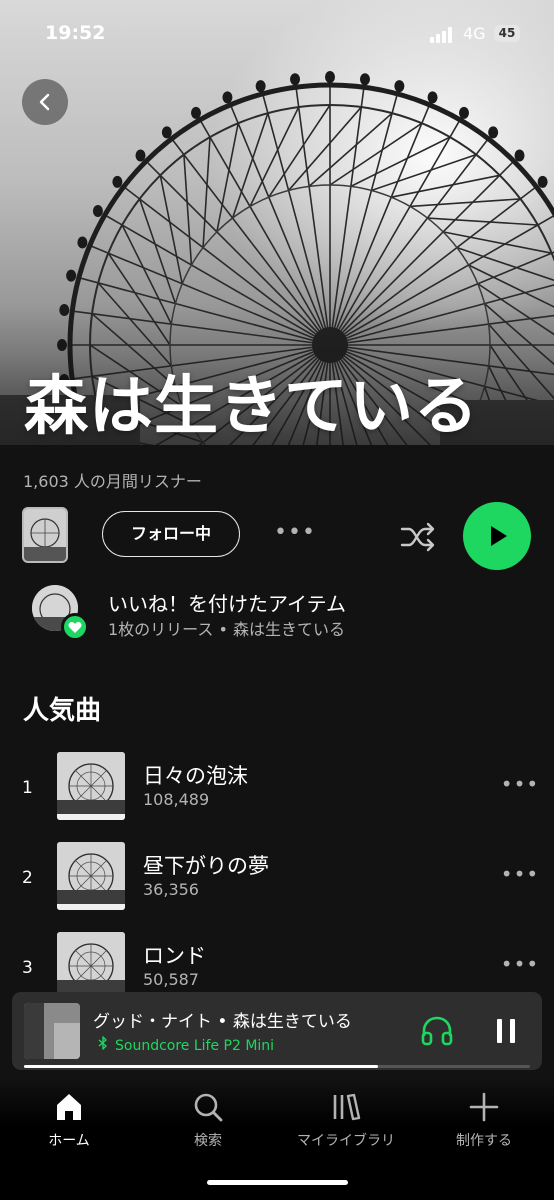  Describe the element at coordinates (277, 1182) in the screenshot. I see `home-indicator` at that location.